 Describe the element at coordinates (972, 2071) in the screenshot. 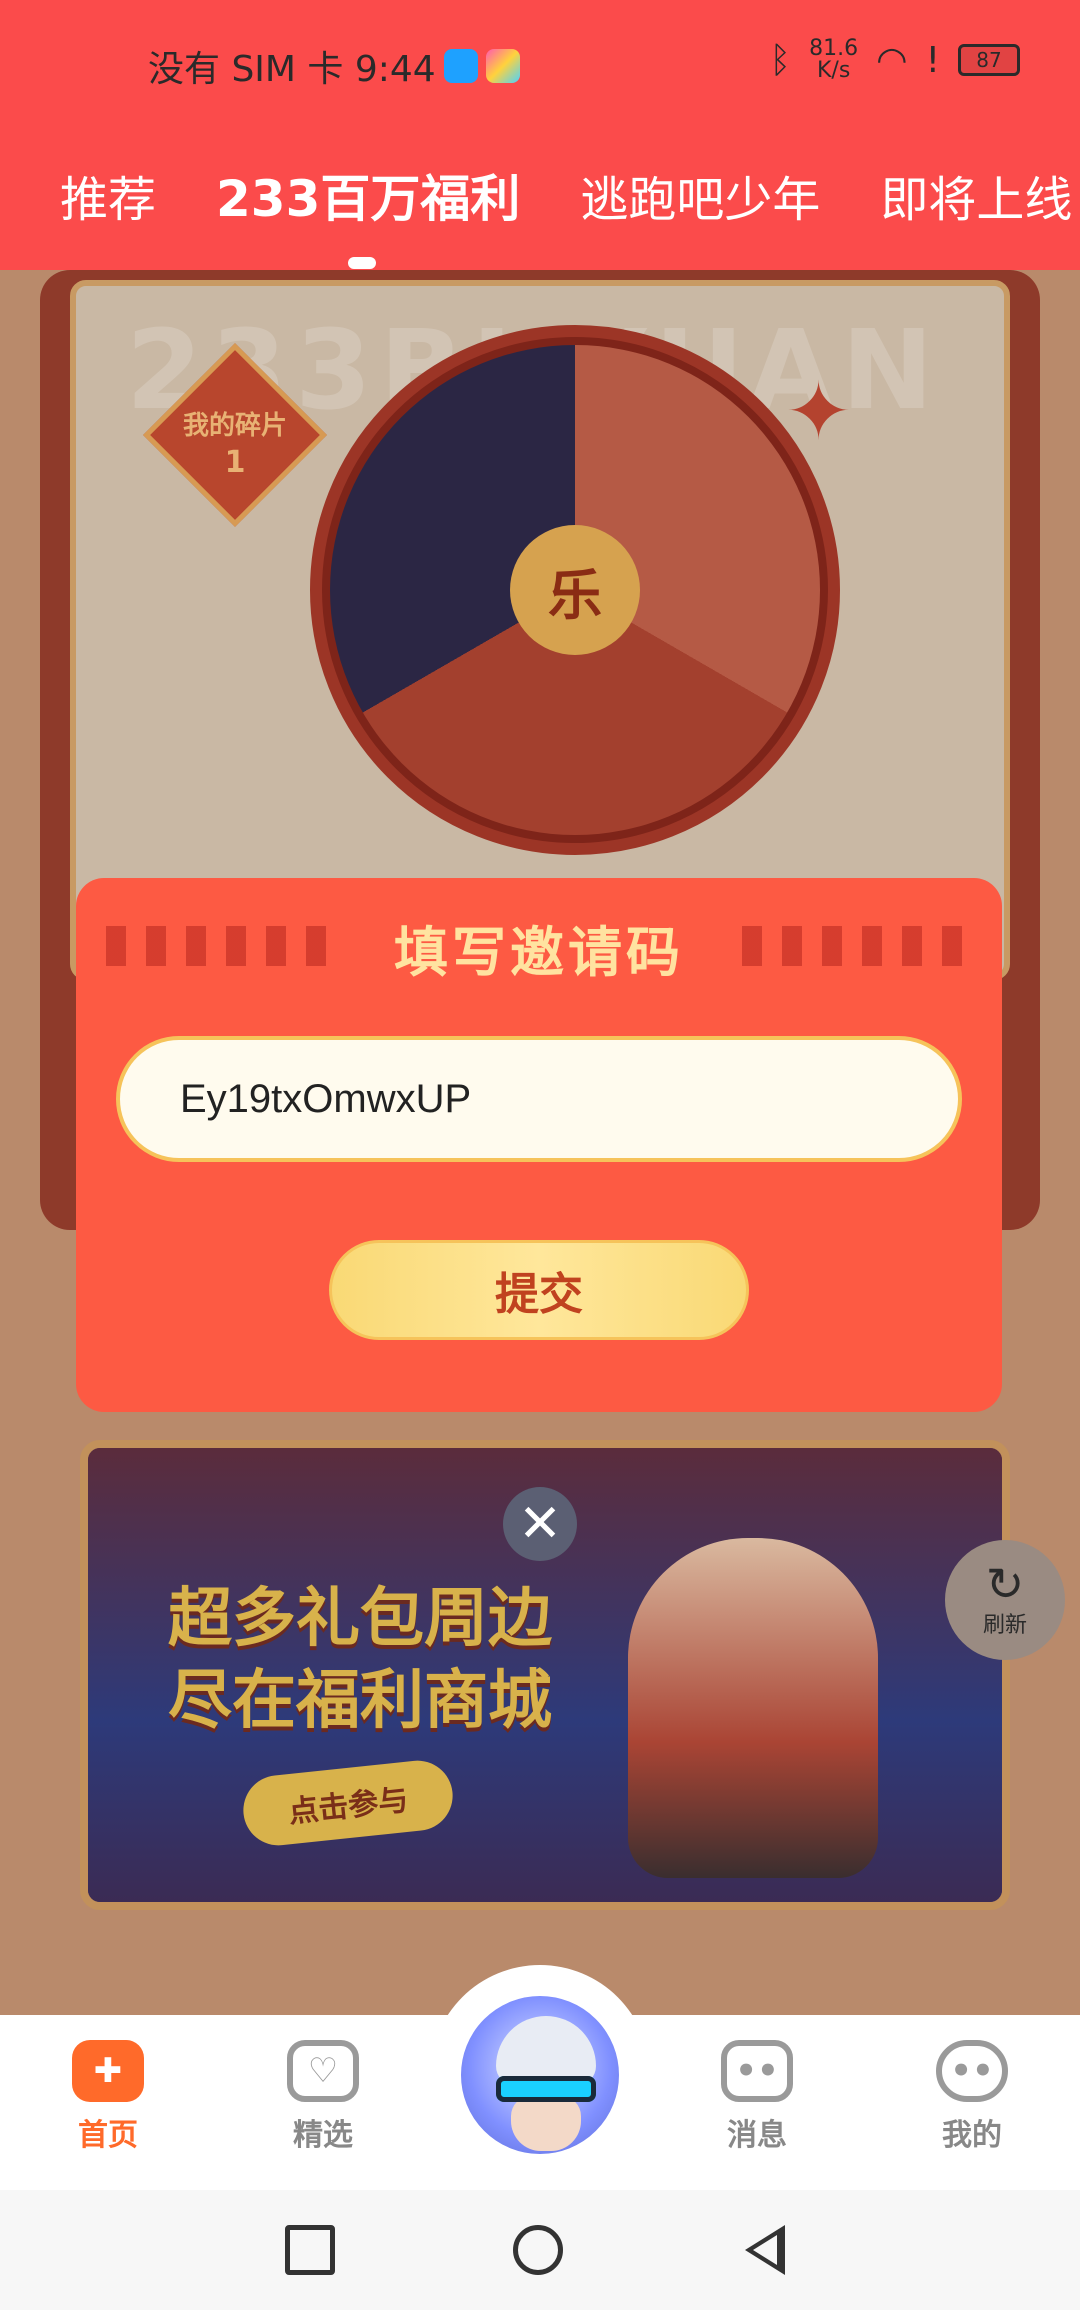

I see `smile-icon: ••` at that location.